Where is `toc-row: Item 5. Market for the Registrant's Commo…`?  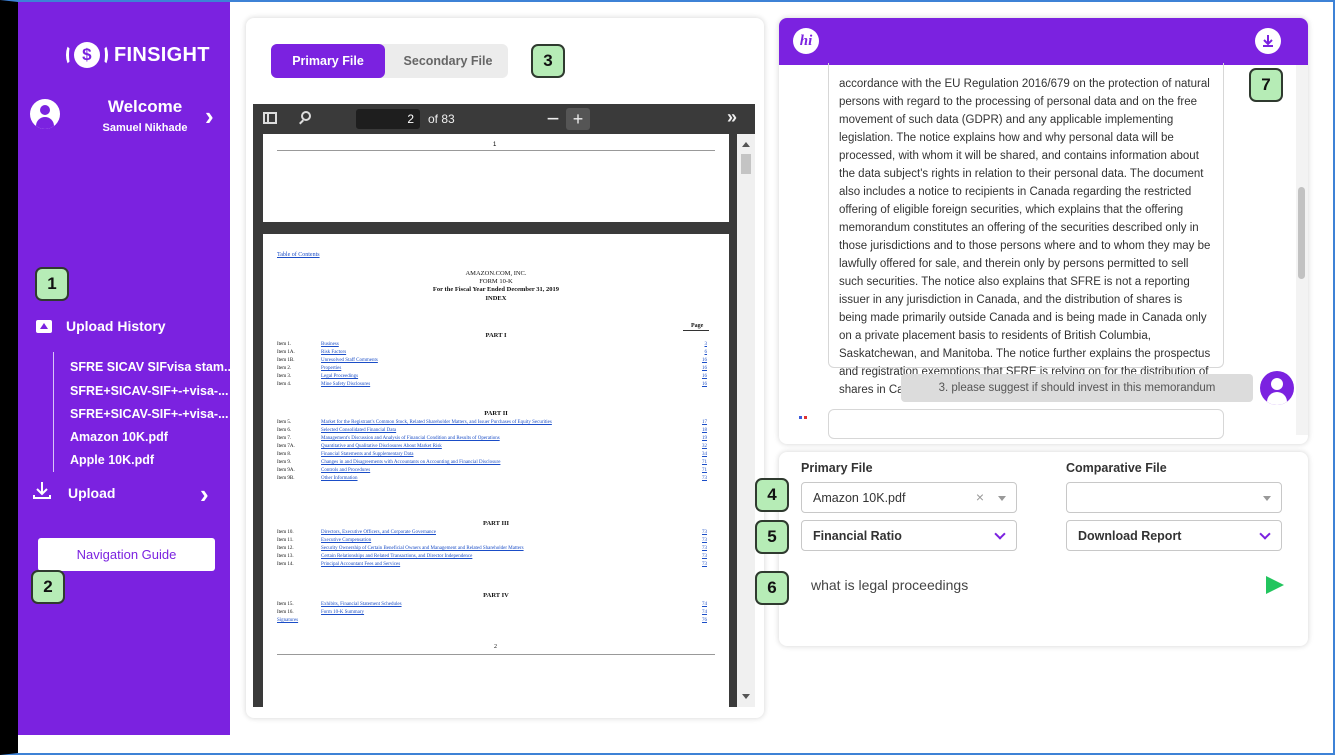
toc-row: Item 5. Market for the Registrant's Commo… is located at coordinates (497, 423).